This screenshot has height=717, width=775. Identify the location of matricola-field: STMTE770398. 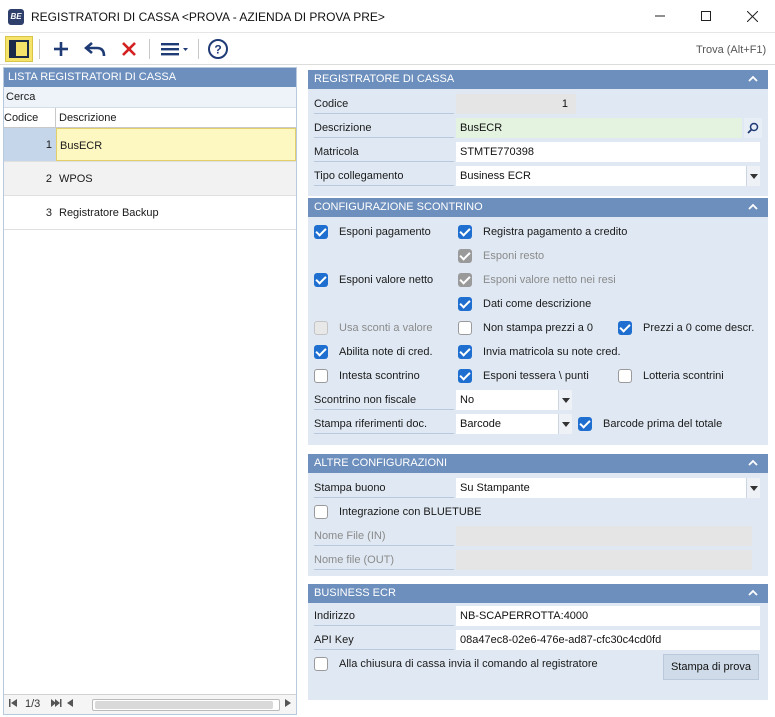
(608, 152).